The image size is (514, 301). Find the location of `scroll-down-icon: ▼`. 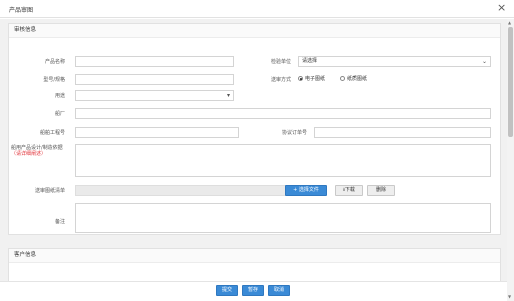

scroll-down-icon: ▼ is located at coordinates (509, 296).